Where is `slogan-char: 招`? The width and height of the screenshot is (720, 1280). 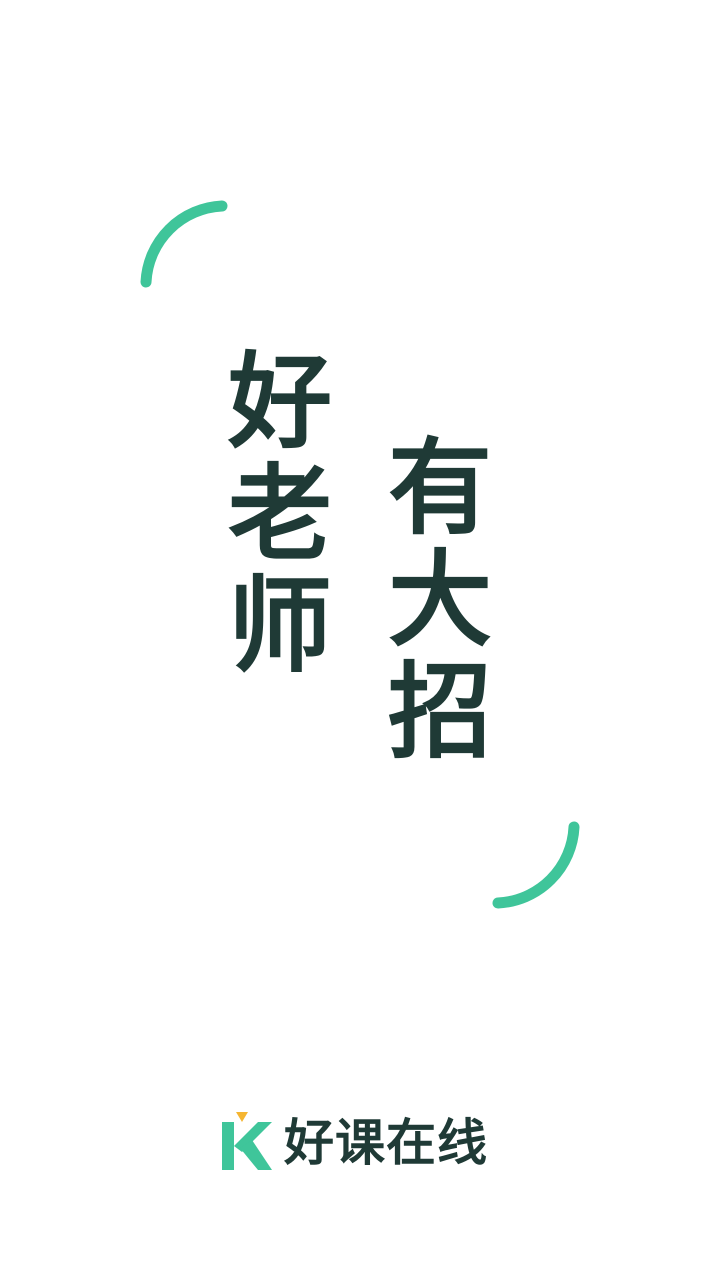
slogan-char: 招 is located at coordinates (439, 712).